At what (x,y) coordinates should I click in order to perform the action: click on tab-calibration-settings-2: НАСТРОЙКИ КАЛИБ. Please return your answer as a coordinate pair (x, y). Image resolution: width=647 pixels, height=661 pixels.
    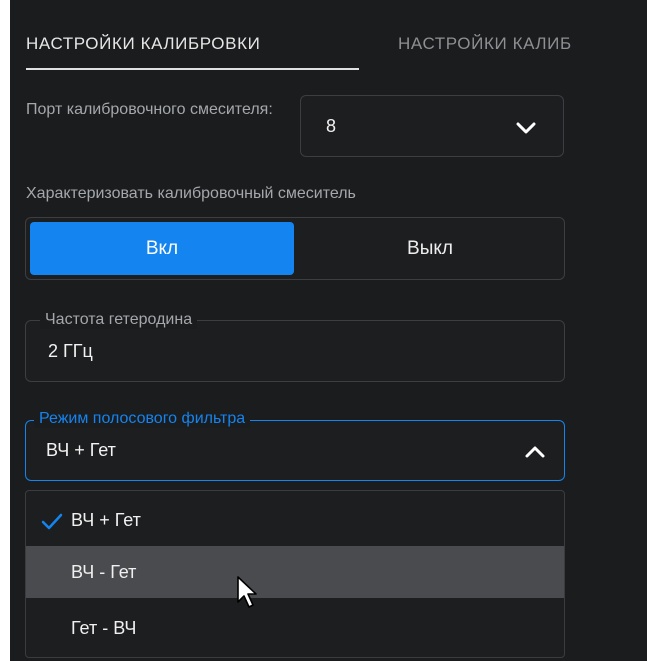
    Looking at the image, I should click on (485, 44).